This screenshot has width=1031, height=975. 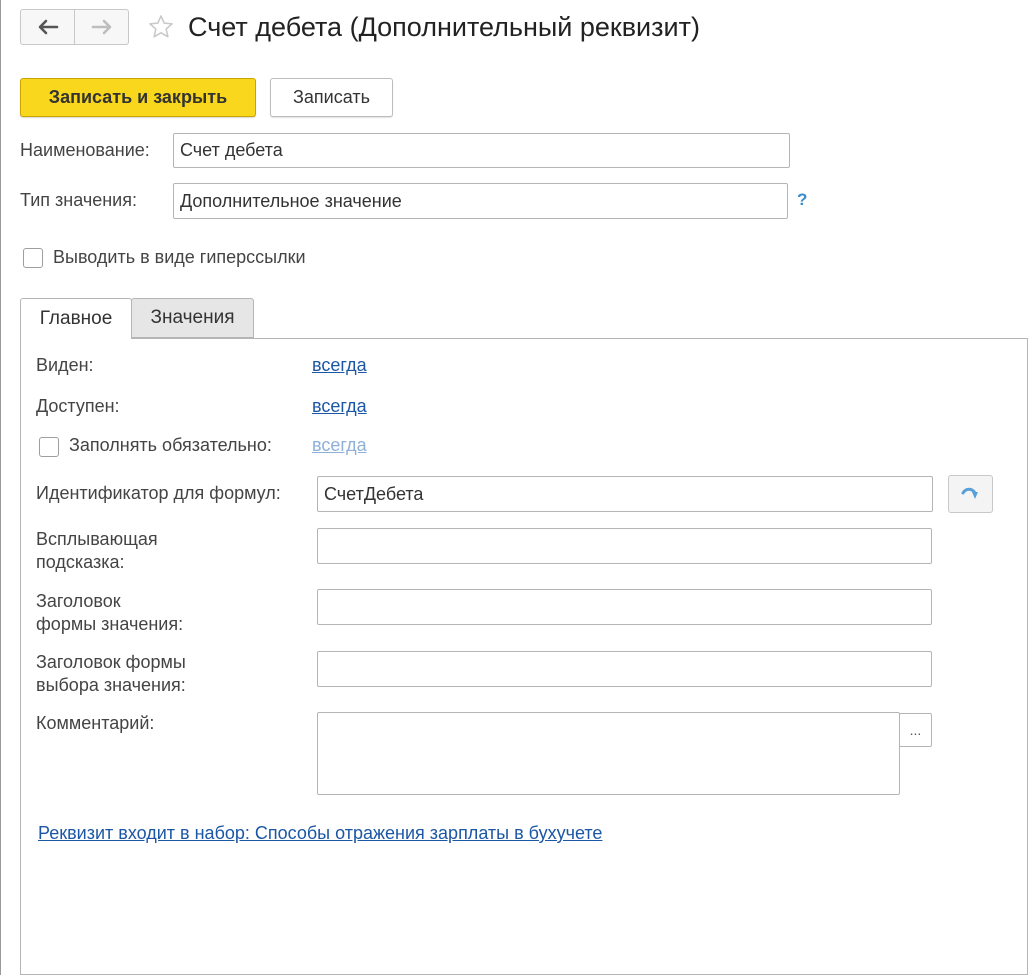 What do you see at coordinates (109, 613) in the screenshot?
I see `value-form-title-label: Заголовок формы значения:` at bounding box center [109, 613].